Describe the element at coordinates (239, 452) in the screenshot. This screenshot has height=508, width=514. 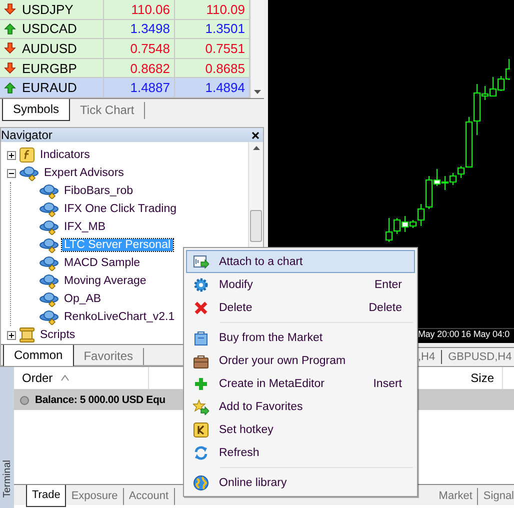
I see `menu-label: Refresh` at that location.